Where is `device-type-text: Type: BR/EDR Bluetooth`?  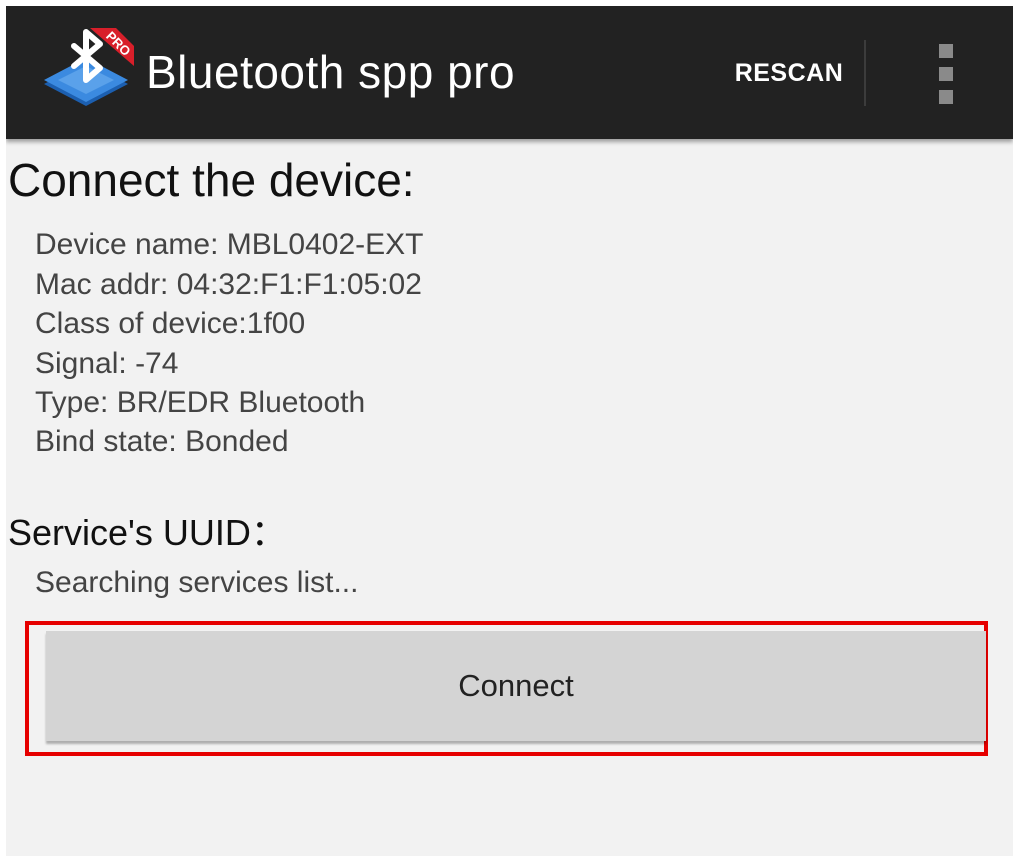 device-type-text: Type: BR/EDR Bluetooth is located at coordinates (200, 402).